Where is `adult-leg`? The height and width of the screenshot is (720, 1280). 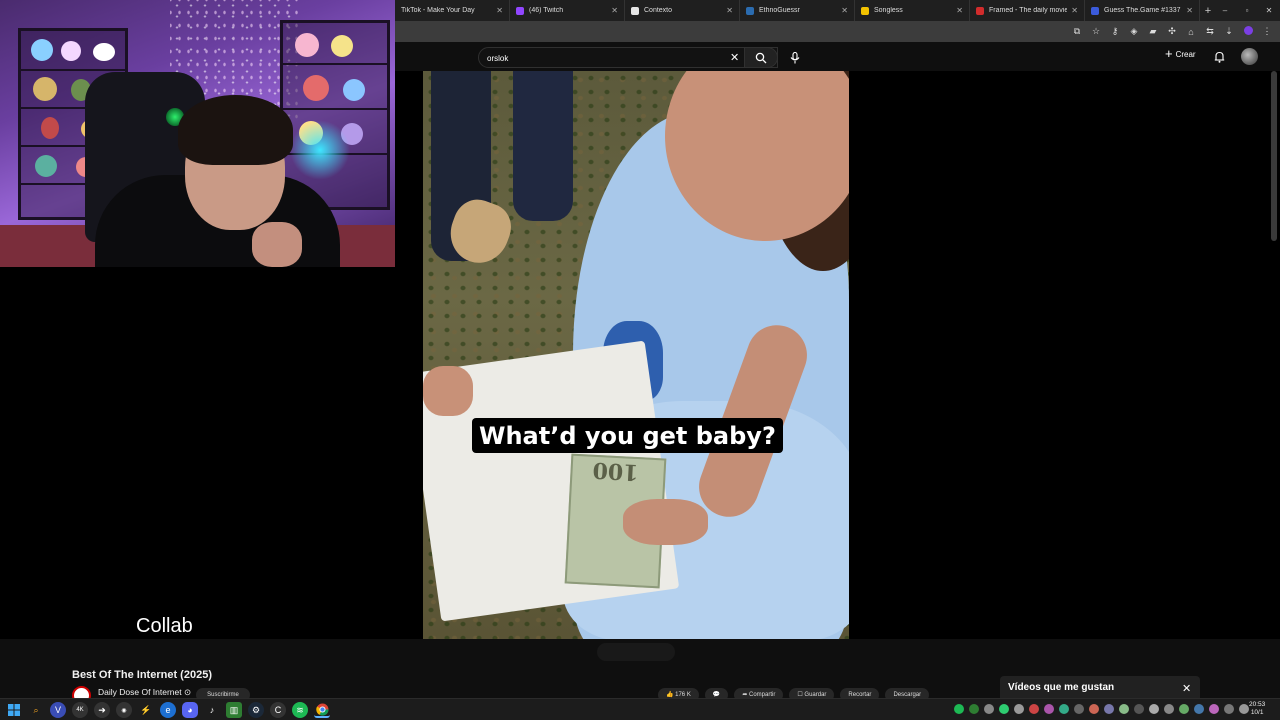 adult-leg is located at coordinates (543, 146).